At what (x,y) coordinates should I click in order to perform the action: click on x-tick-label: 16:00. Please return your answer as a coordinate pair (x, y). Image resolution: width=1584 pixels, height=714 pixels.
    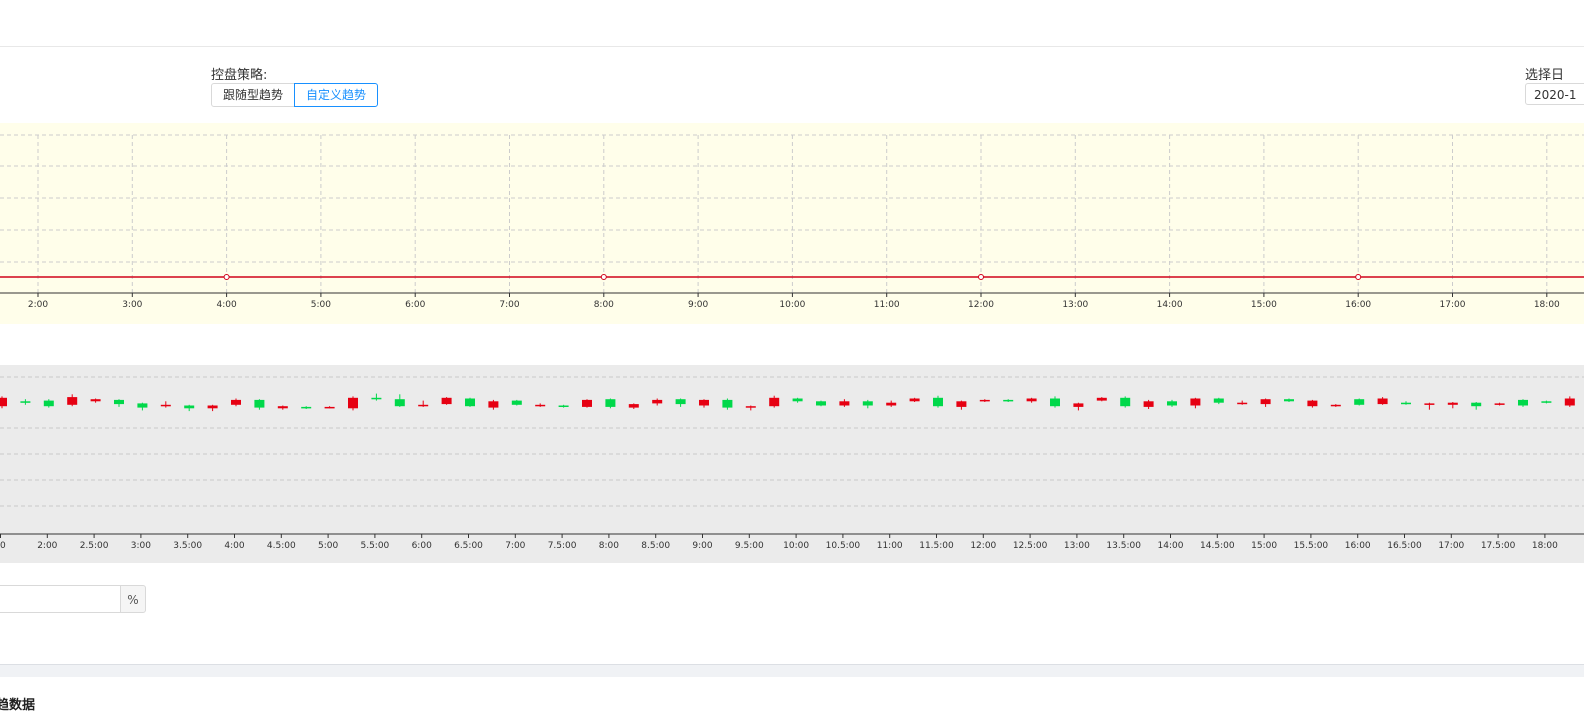
    Looking at the image, I should click on (1358, 305).